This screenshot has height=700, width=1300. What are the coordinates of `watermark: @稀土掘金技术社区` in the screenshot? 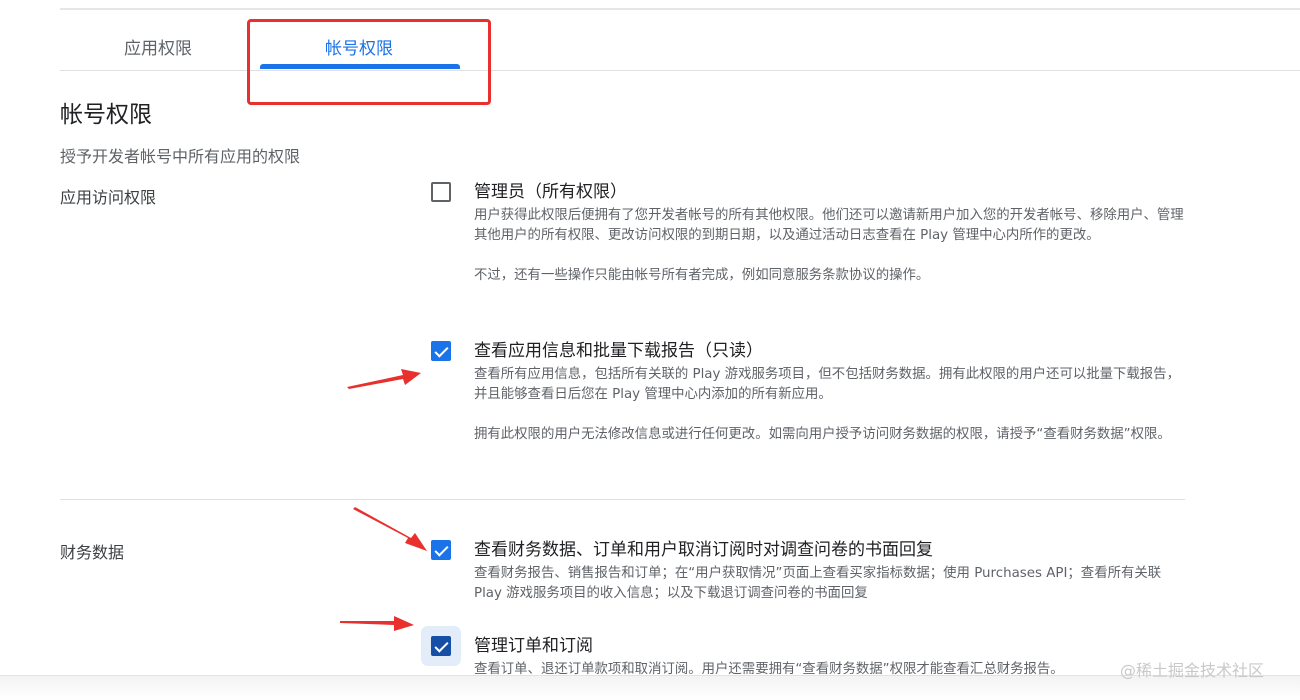 It's located at (1192, 670).